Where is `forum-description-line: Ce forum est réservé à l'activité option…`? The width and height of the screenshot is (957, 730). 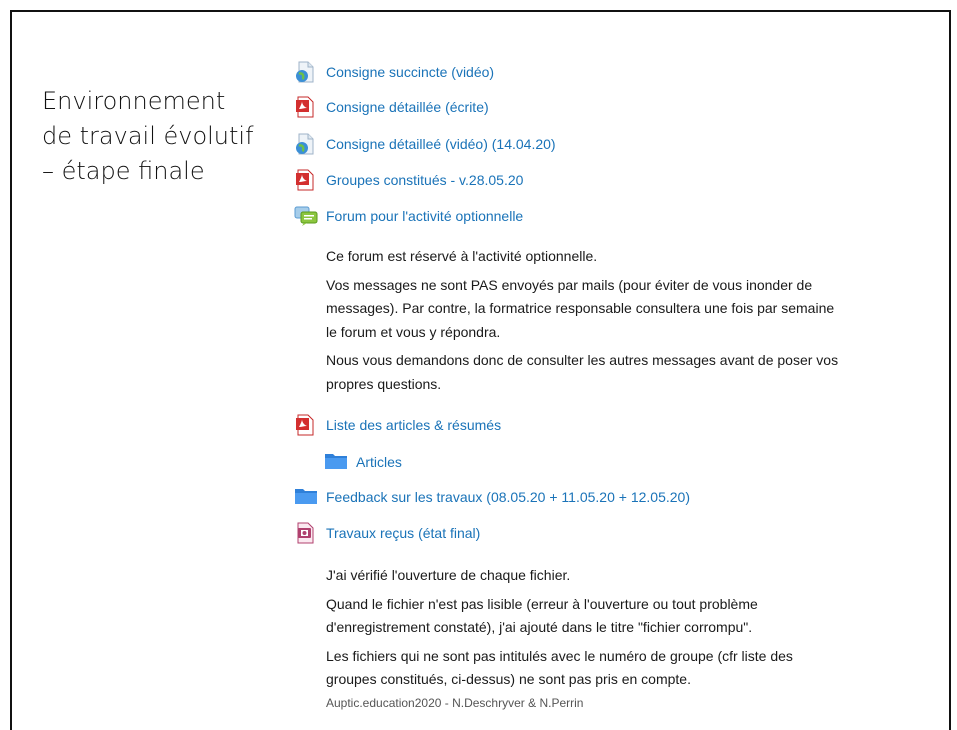 forum-description-line: Ce forum est réservé à l'activité option… is located at coordinates (462, 256).